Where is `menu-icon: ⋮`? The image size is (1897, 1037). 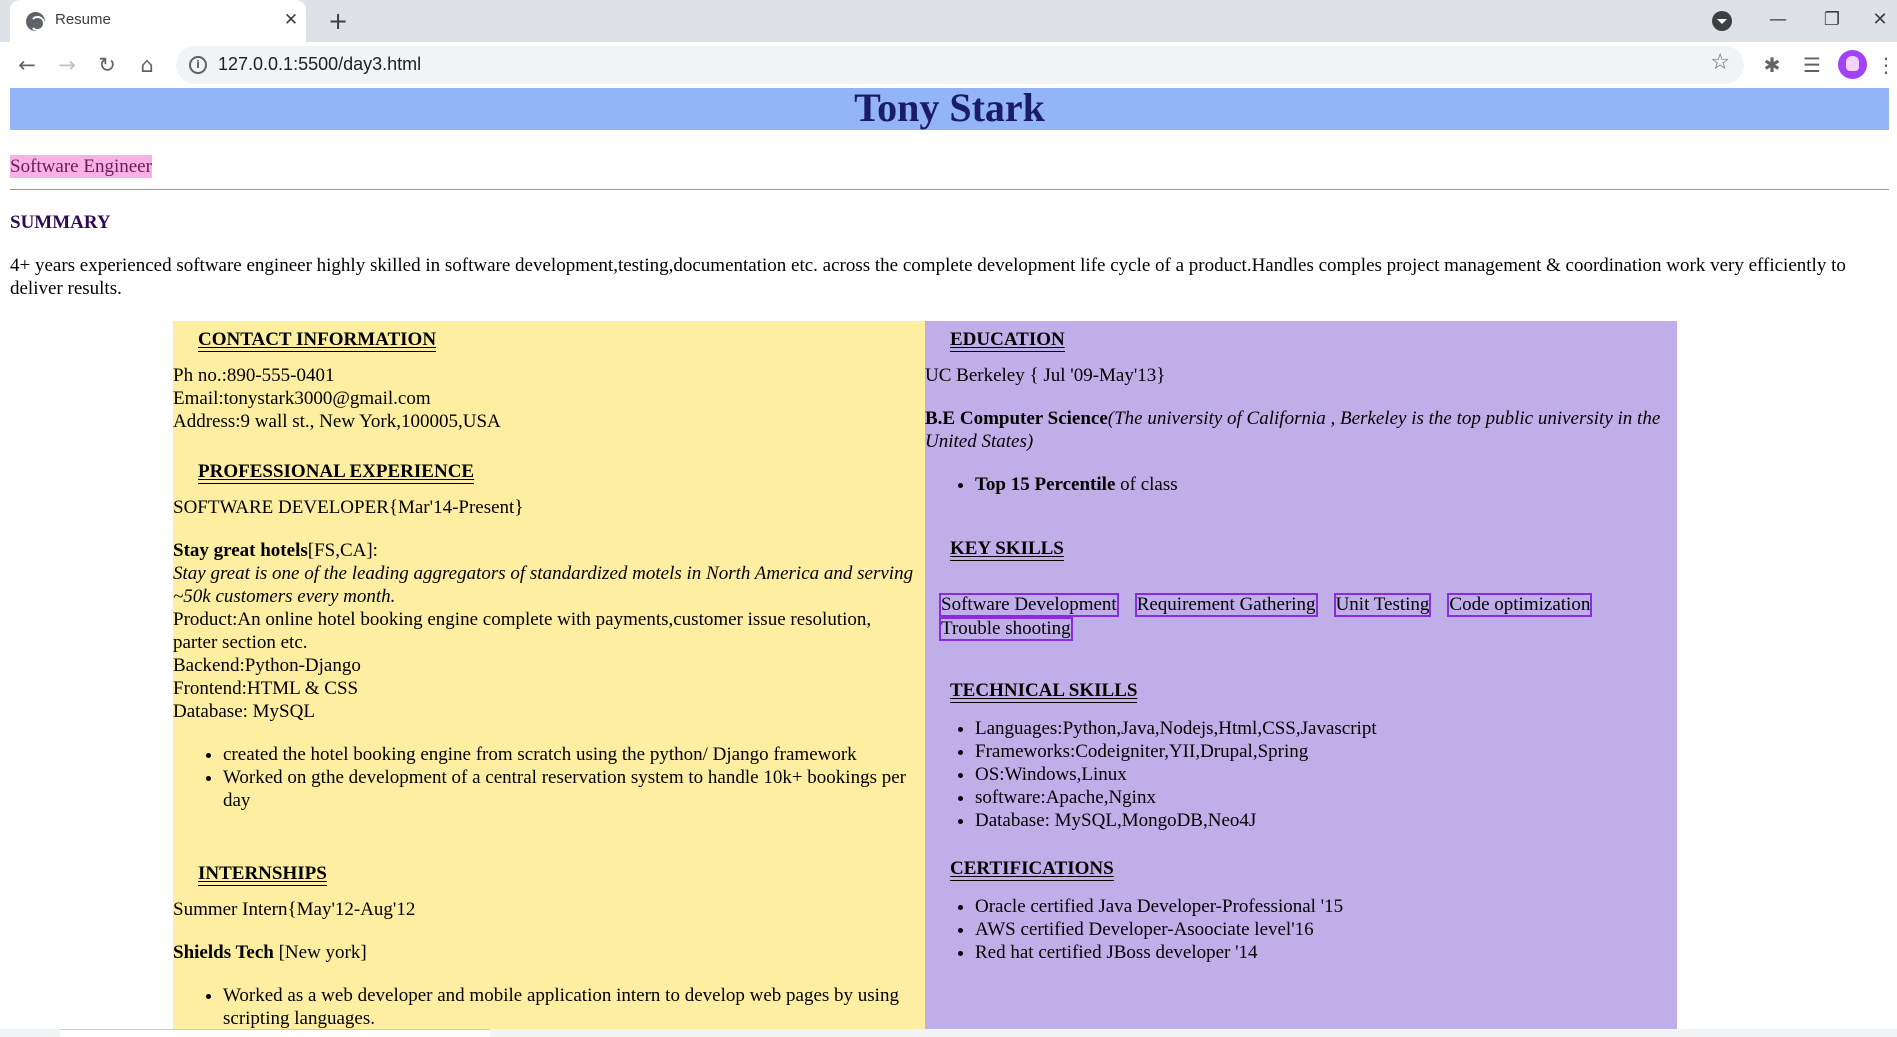 menu-icon: ⋮ is located at coordinates (1886, 65).